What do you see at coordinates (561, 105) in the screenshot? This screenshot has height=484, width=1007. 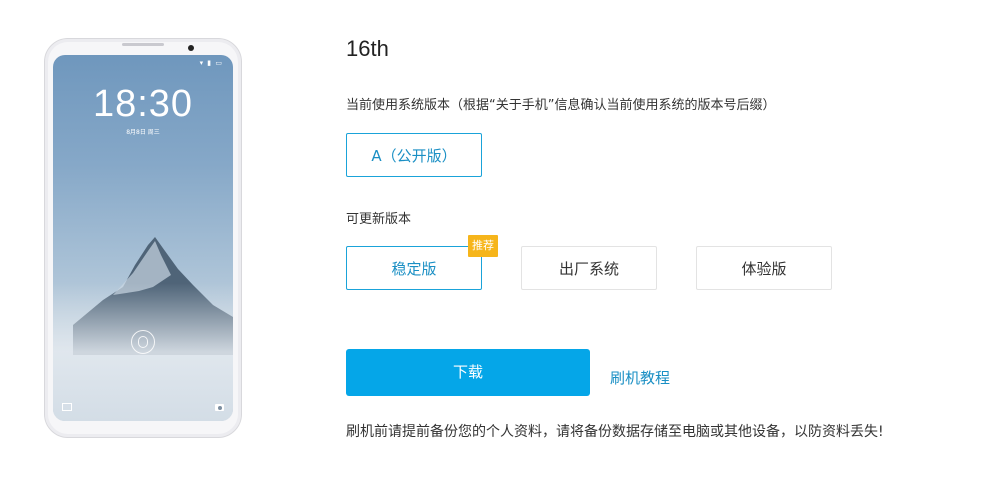 I see `current-version-label: 当前使用系统版本（根据“关于手机”信息确认当前使用系统的版本号后缀）` at bounding box center [561, 105].